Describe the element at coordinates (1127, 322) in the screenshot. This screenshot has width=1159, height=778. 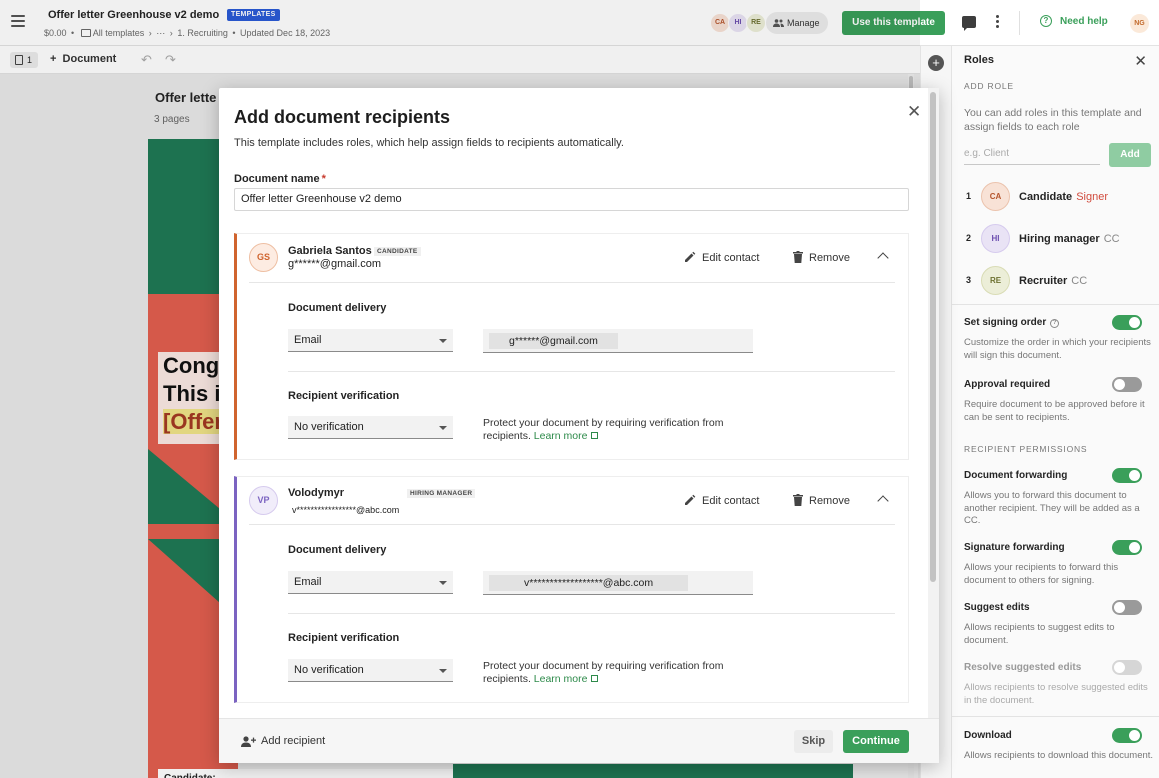
I see `signing-order-toggle` at that location.